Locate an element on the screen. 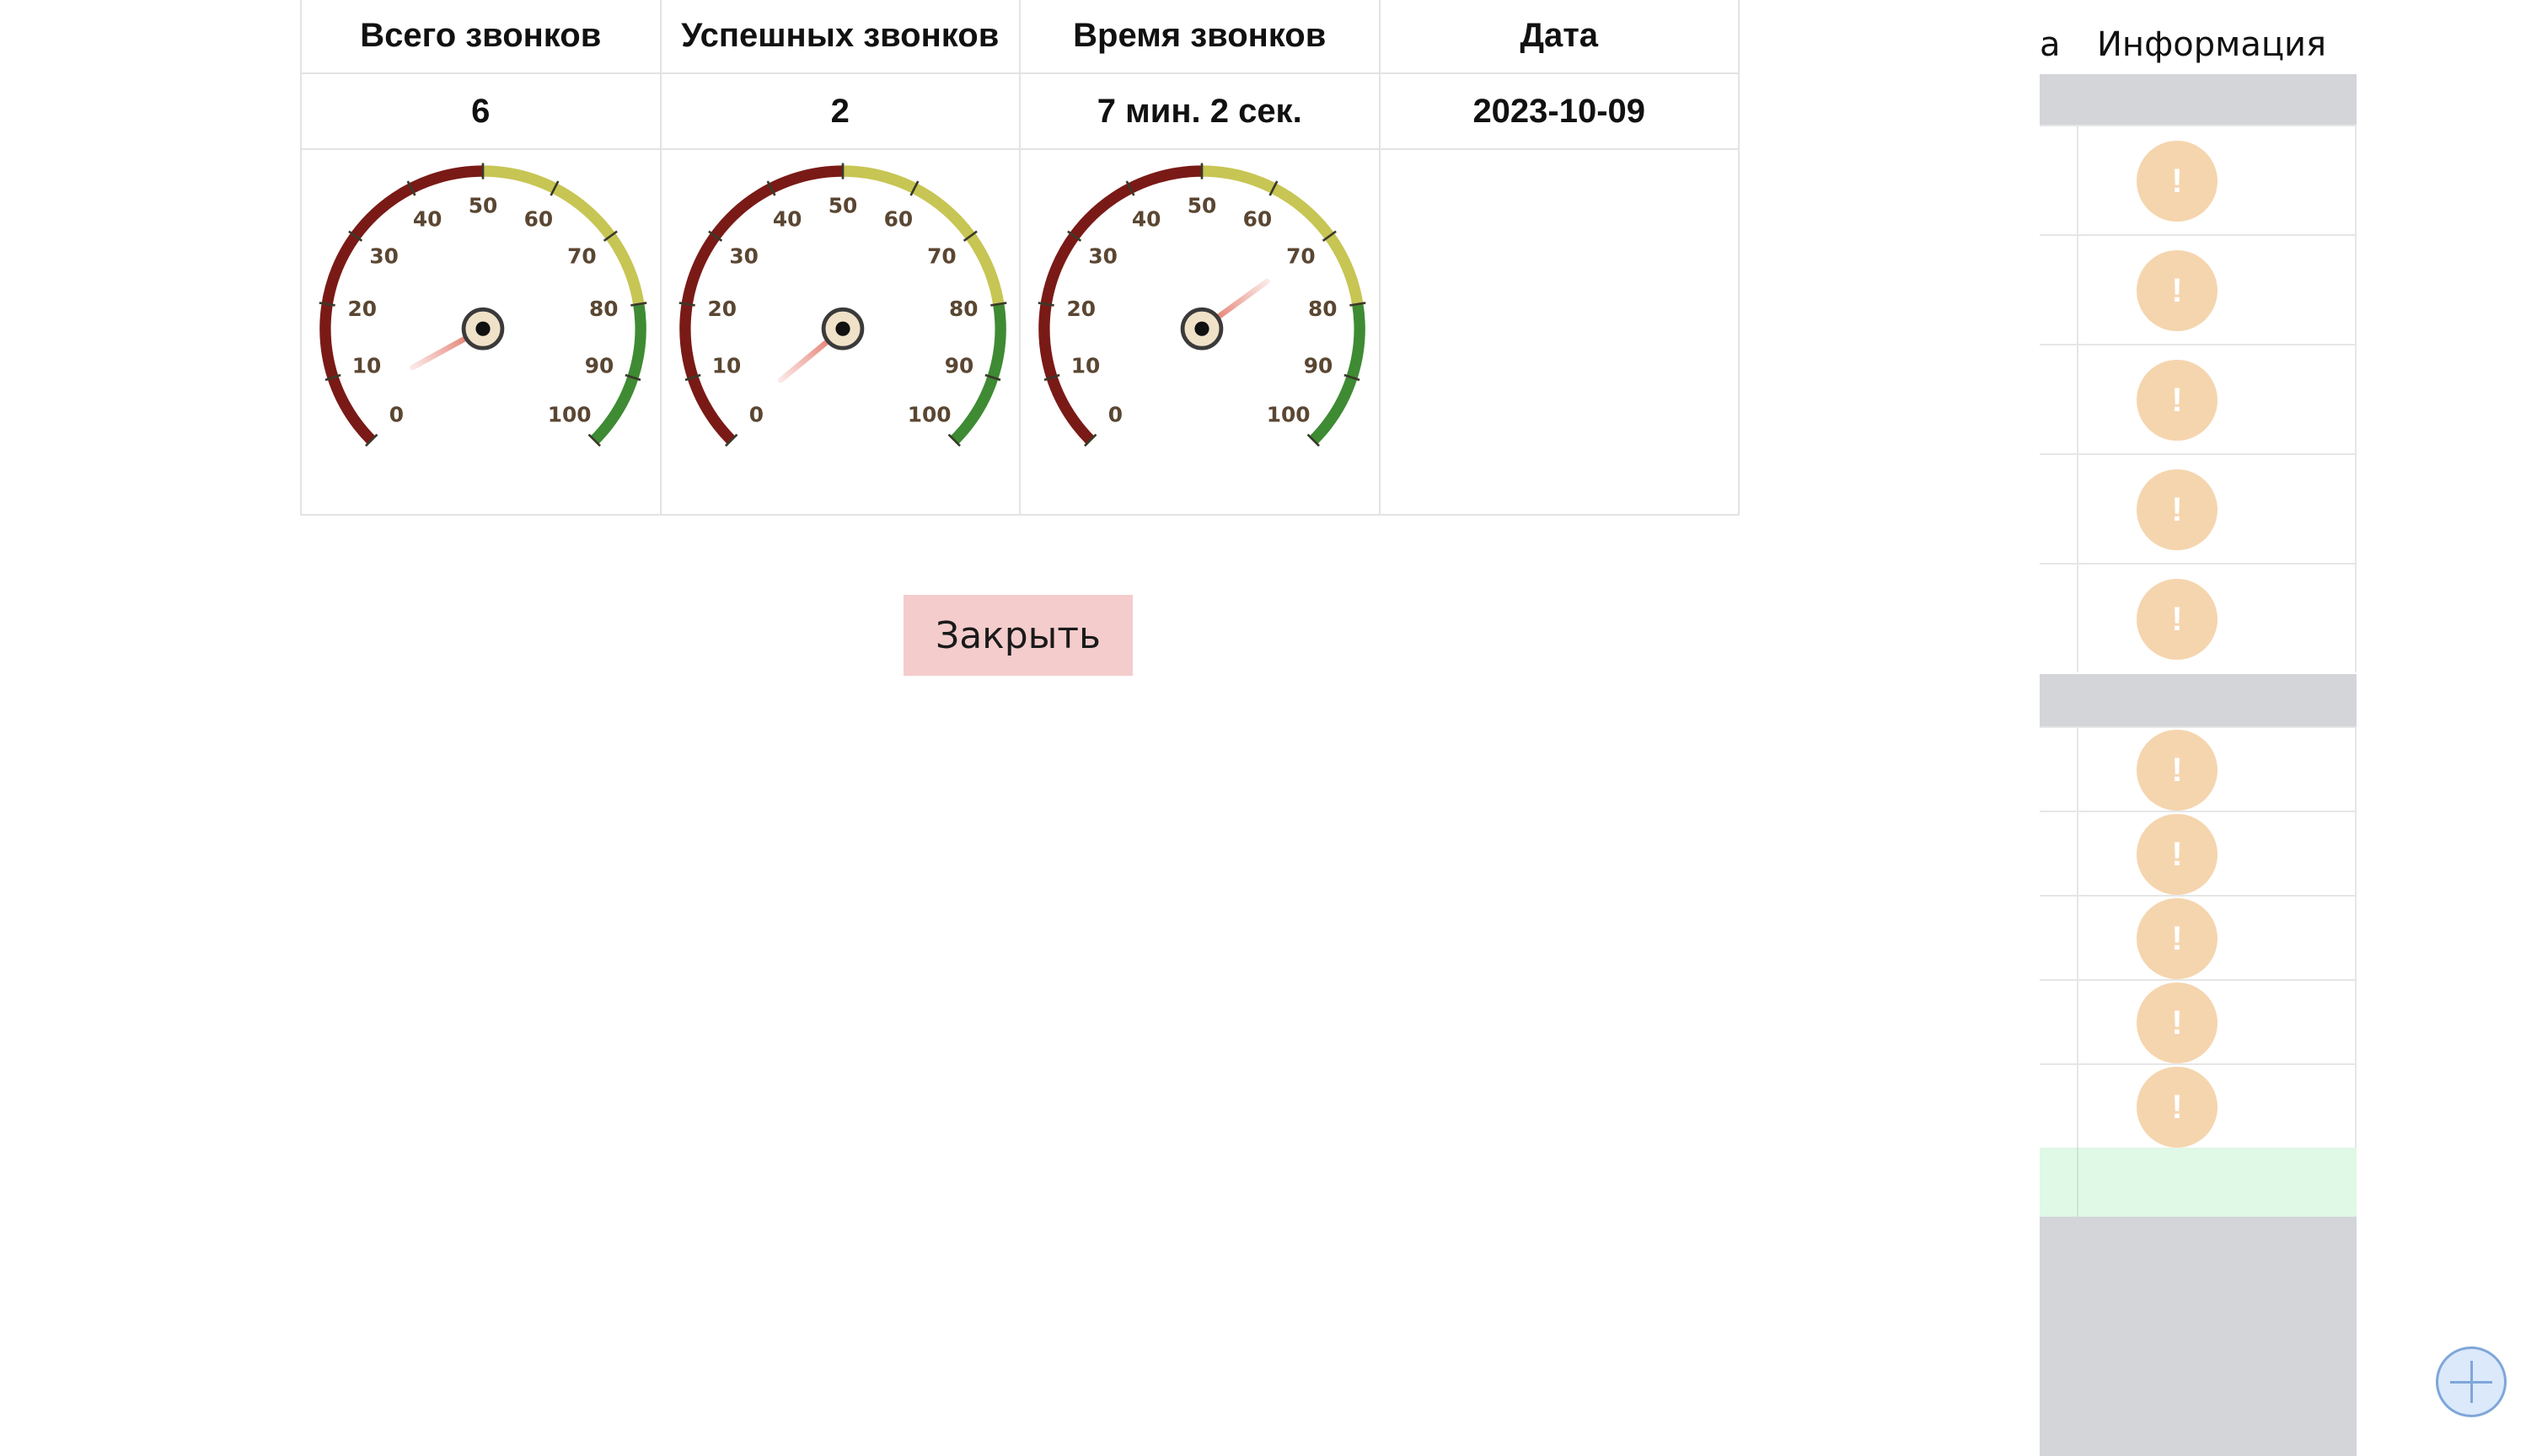 This screenshot has width=2542, height=1456. gauge-call-time: 0 10 20 30 40 50 60 70 80 90 100 is located at coordinates (1202, 305).